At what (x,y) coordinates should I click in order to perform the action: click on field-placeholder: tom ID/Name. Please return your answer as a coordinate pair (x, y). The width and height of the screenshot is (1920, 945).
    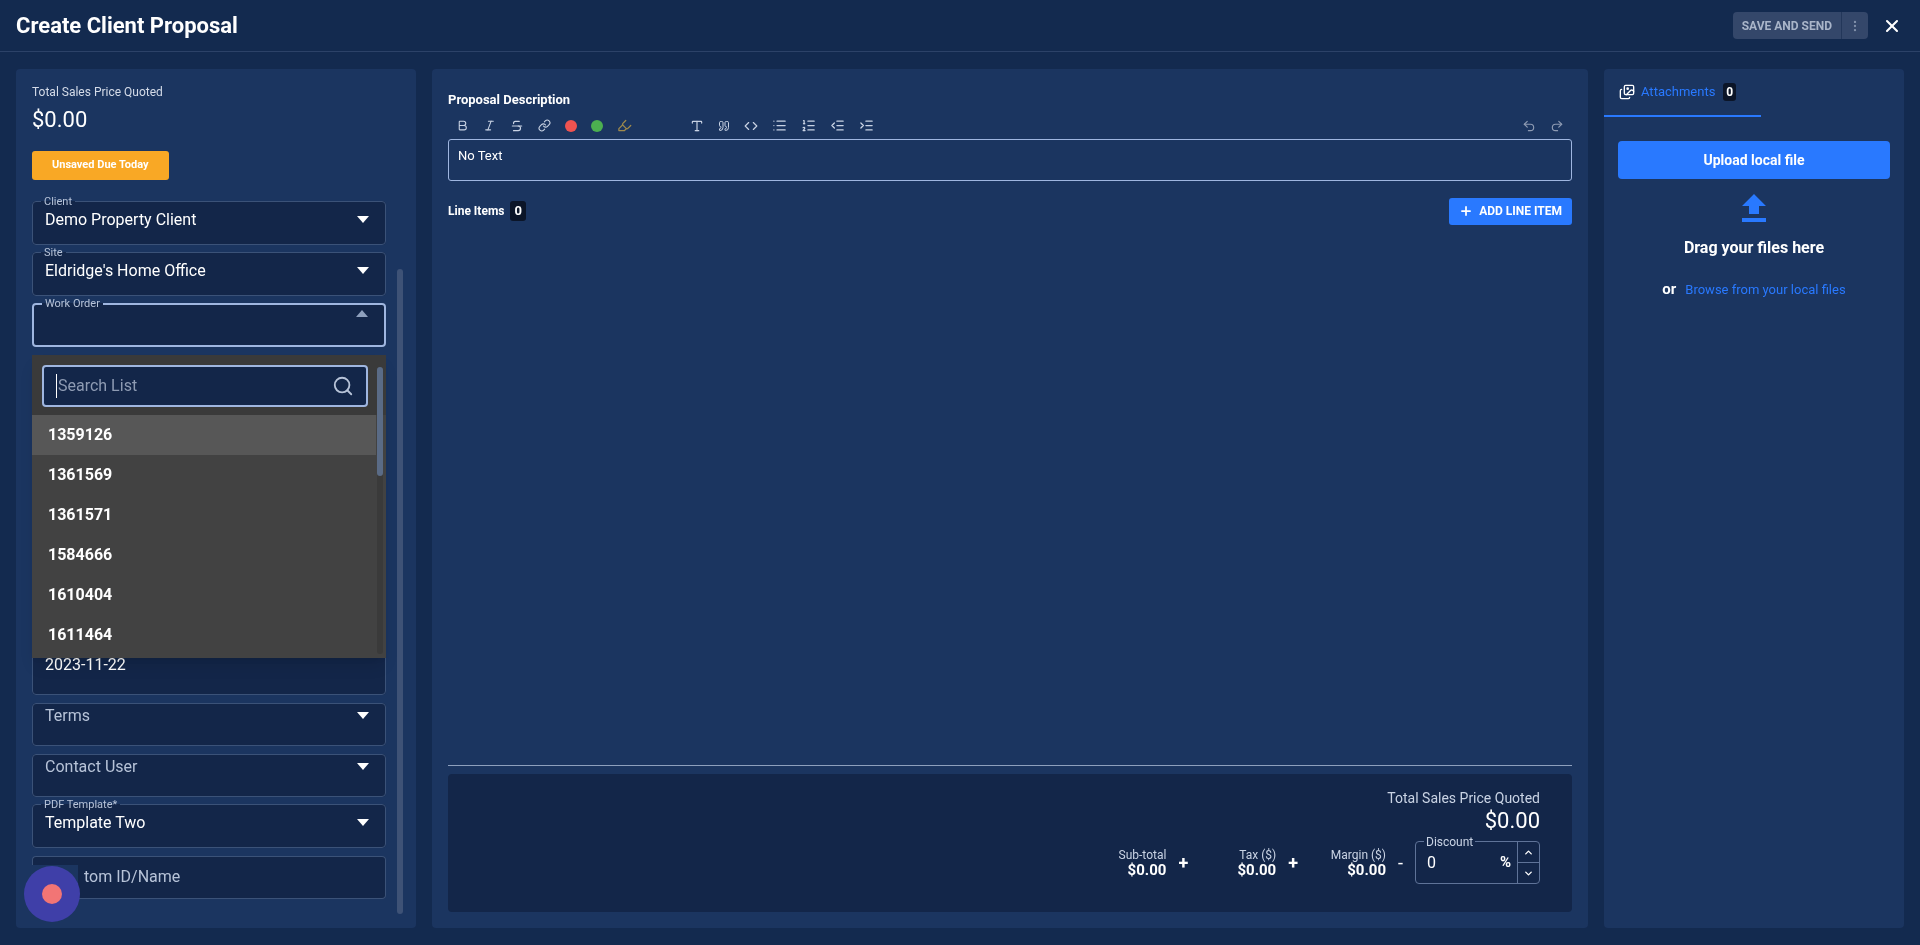
    Looking at the image, I should click on (132, 877).